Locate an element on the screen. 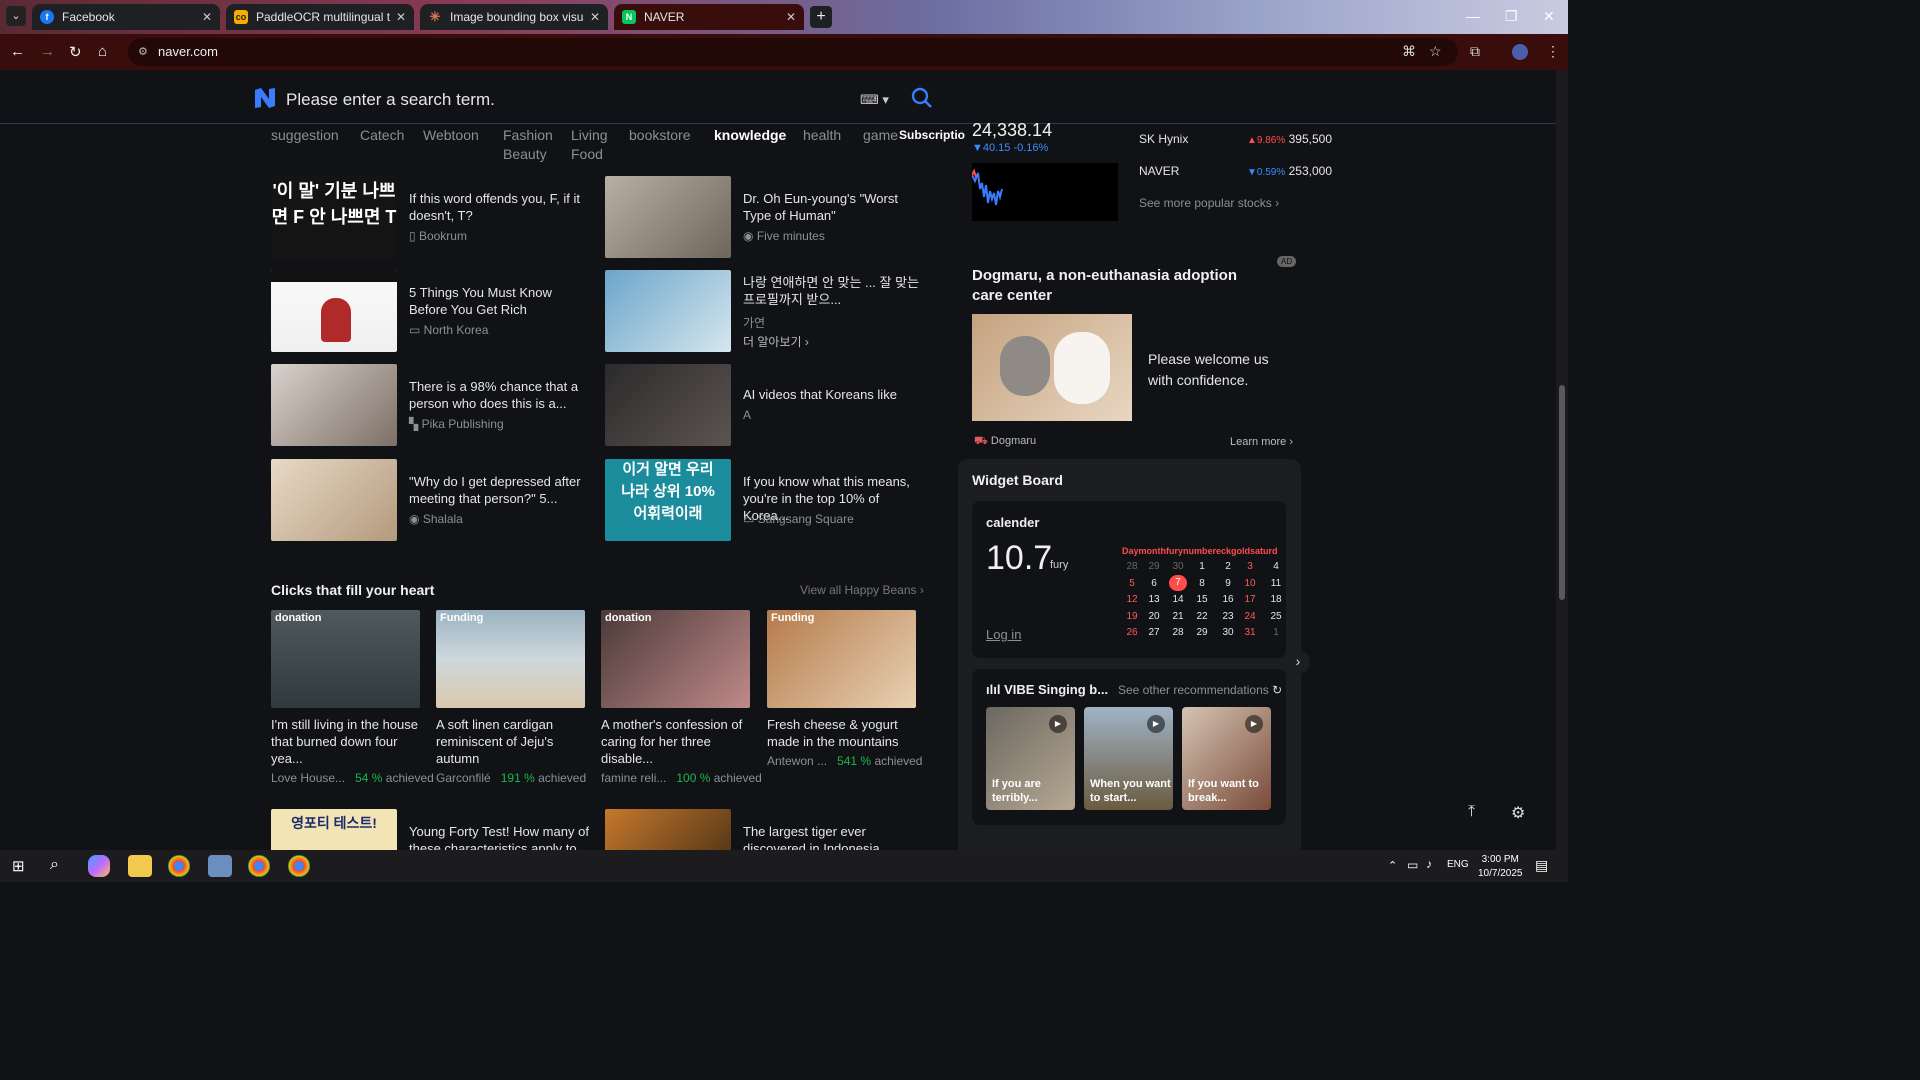 The image size is (1920, 1080). extensions-icon: ⧉ is located at coordinates (1475, 51).